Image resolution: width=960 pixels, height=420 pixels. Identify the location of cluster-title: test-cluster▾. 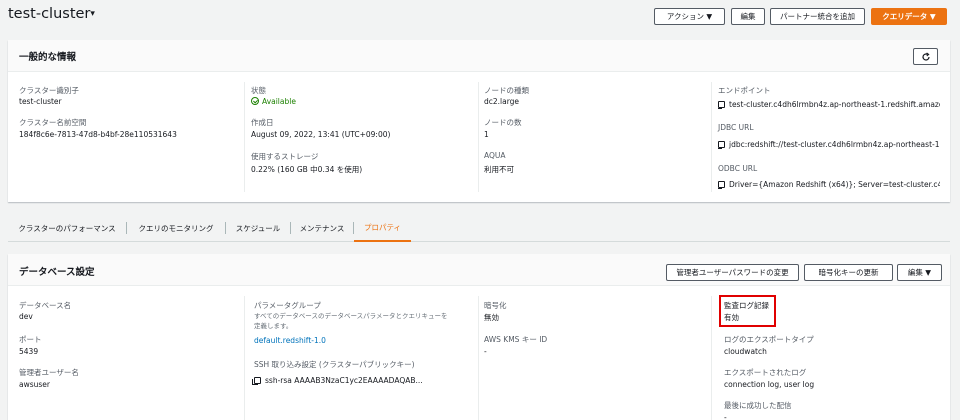
(51, 14).